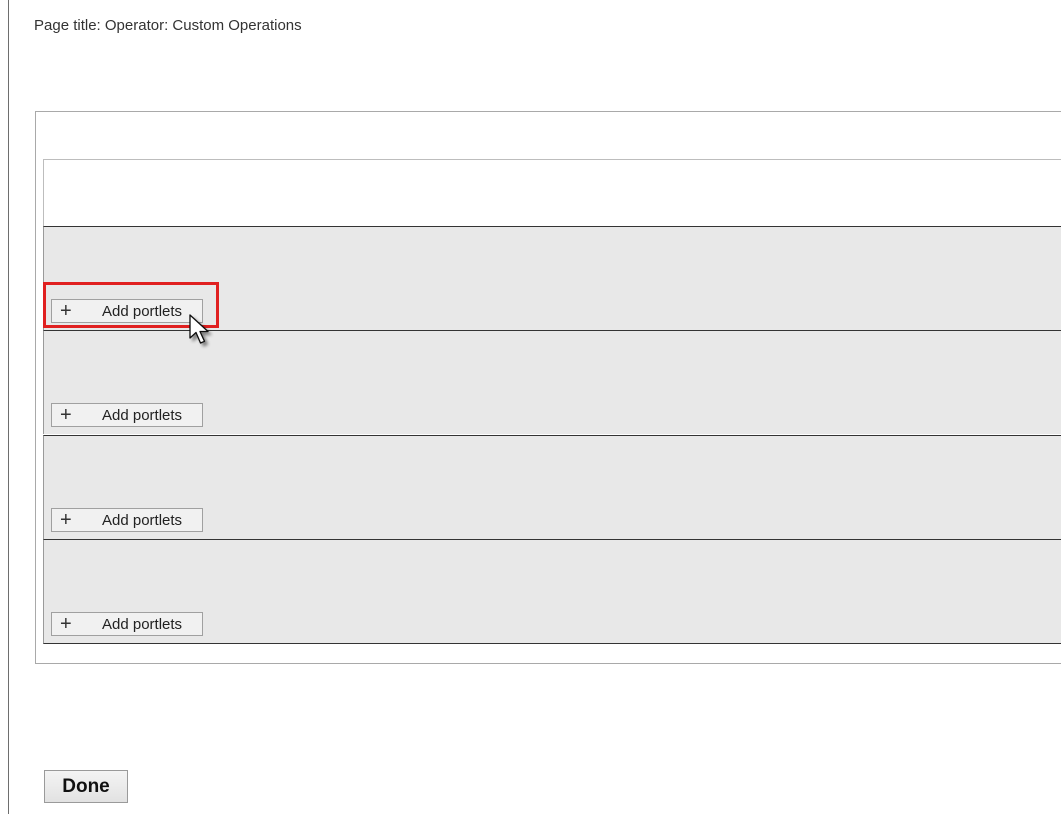  I want to click on layout-row-3: + Add portlets, so click(552, 487).